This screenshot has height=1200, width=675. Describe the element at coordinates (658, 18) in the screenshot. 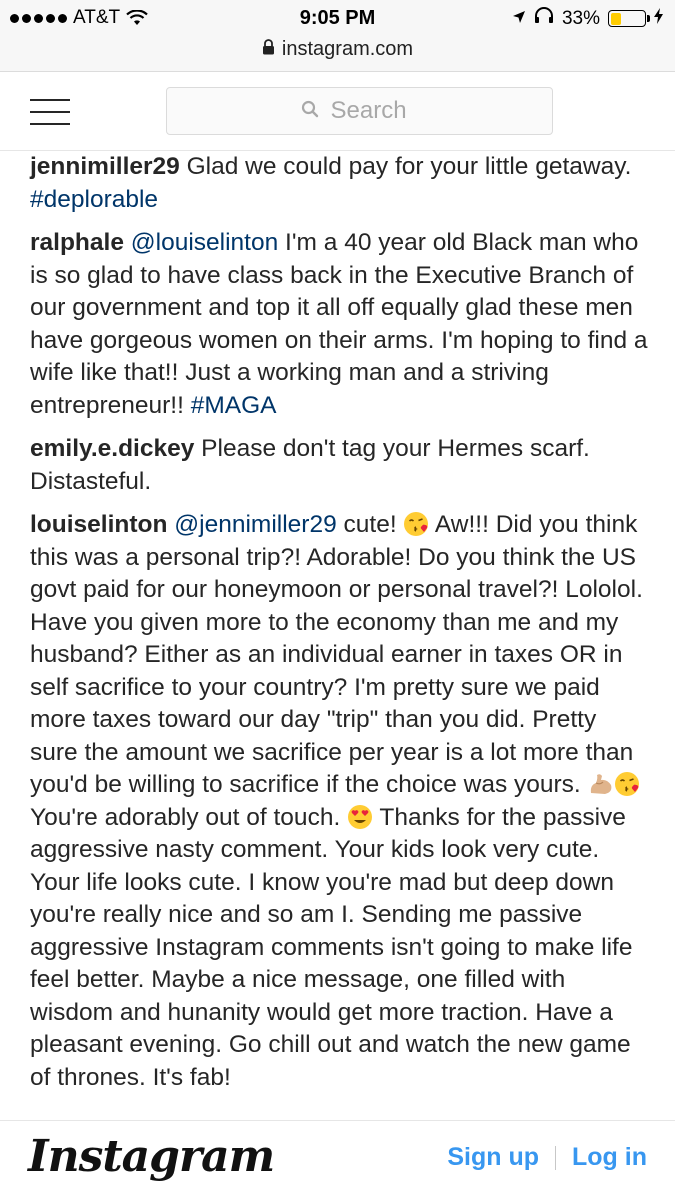

I see `charging-bolt-icon` at that location.